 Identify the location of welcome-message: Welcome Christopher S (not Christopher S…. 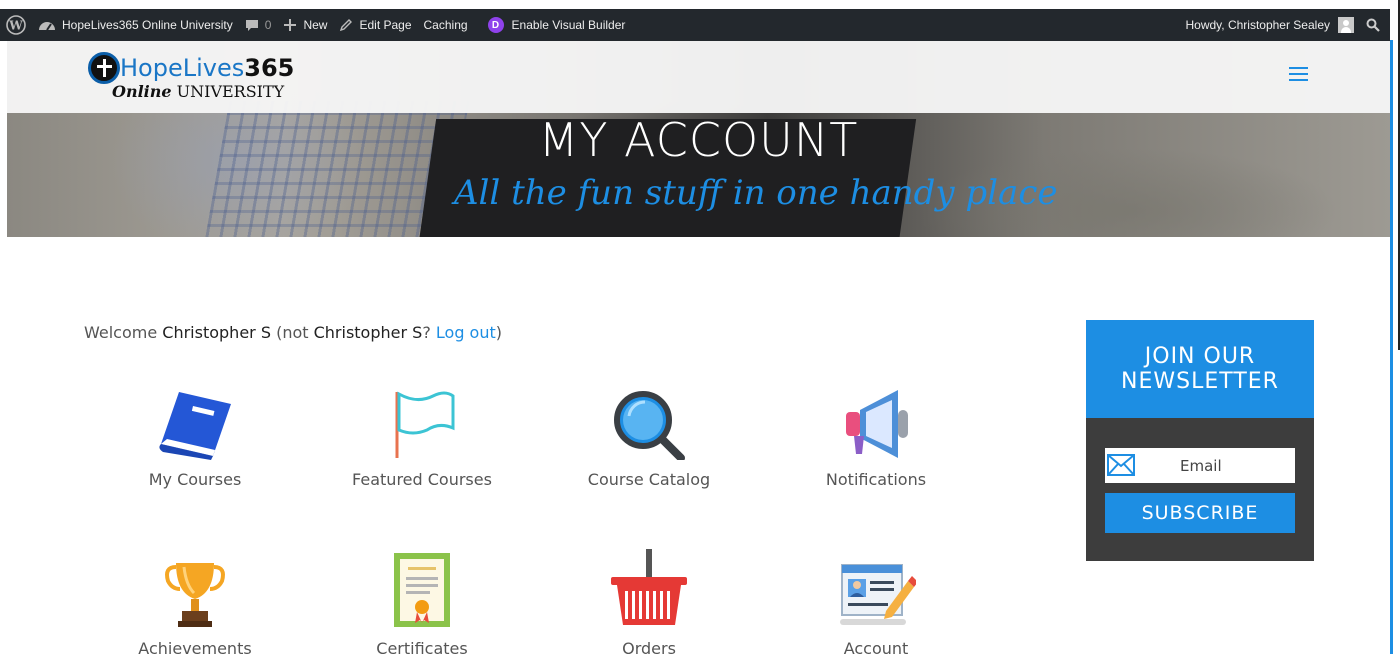
(293, 332).